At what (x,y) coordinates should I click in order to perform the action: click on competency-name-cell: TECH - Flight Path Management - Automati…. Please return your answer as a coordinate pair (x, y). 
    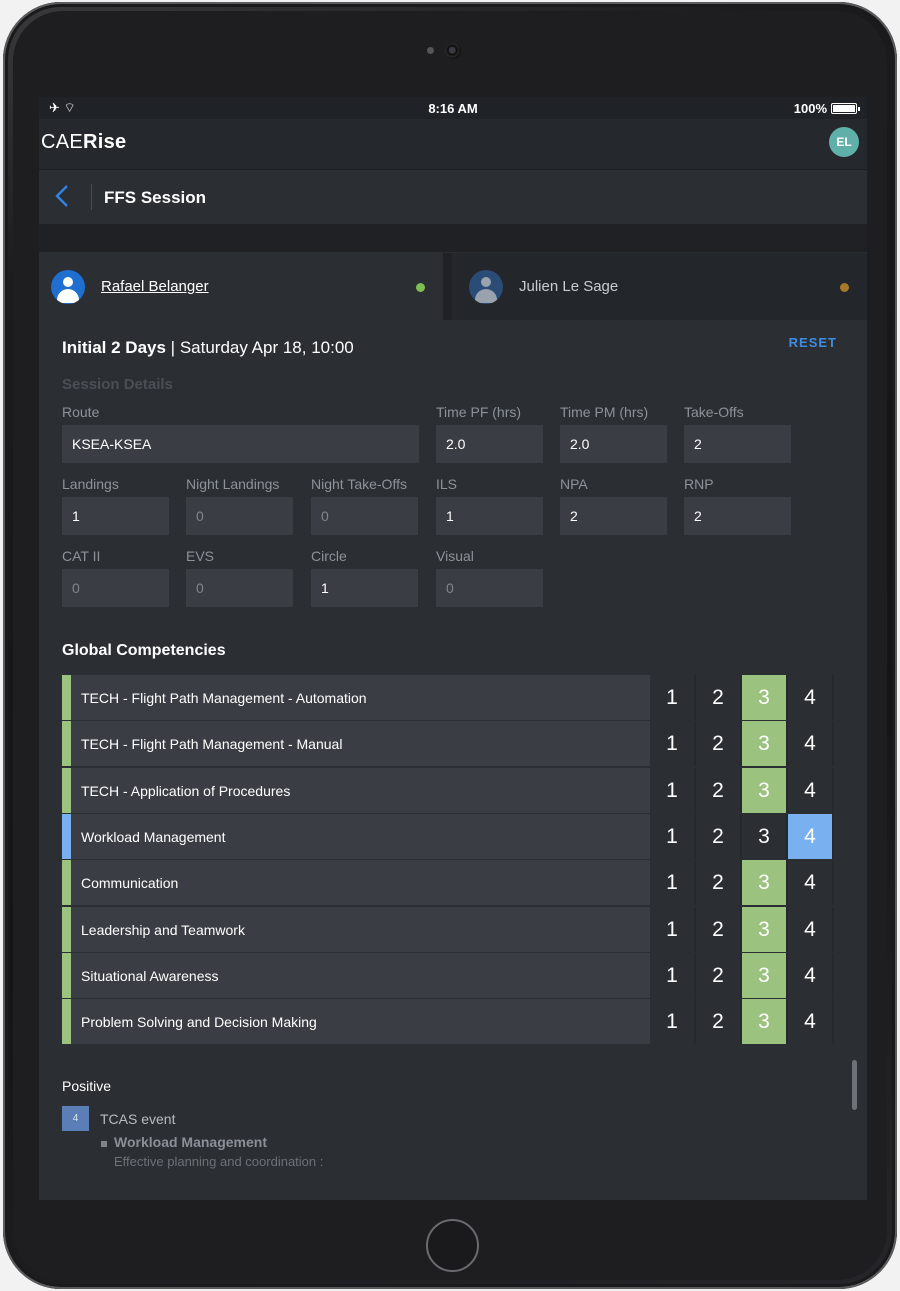
    Looking at the image, I should click on (356, 697).